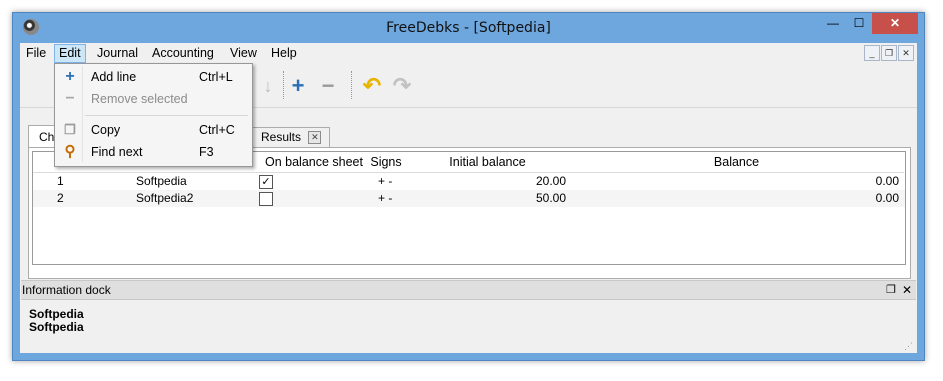  Describe the element at coordinates (266, 199) in the screenshot. I see `on-balance-sheet-checkbox` at that location.